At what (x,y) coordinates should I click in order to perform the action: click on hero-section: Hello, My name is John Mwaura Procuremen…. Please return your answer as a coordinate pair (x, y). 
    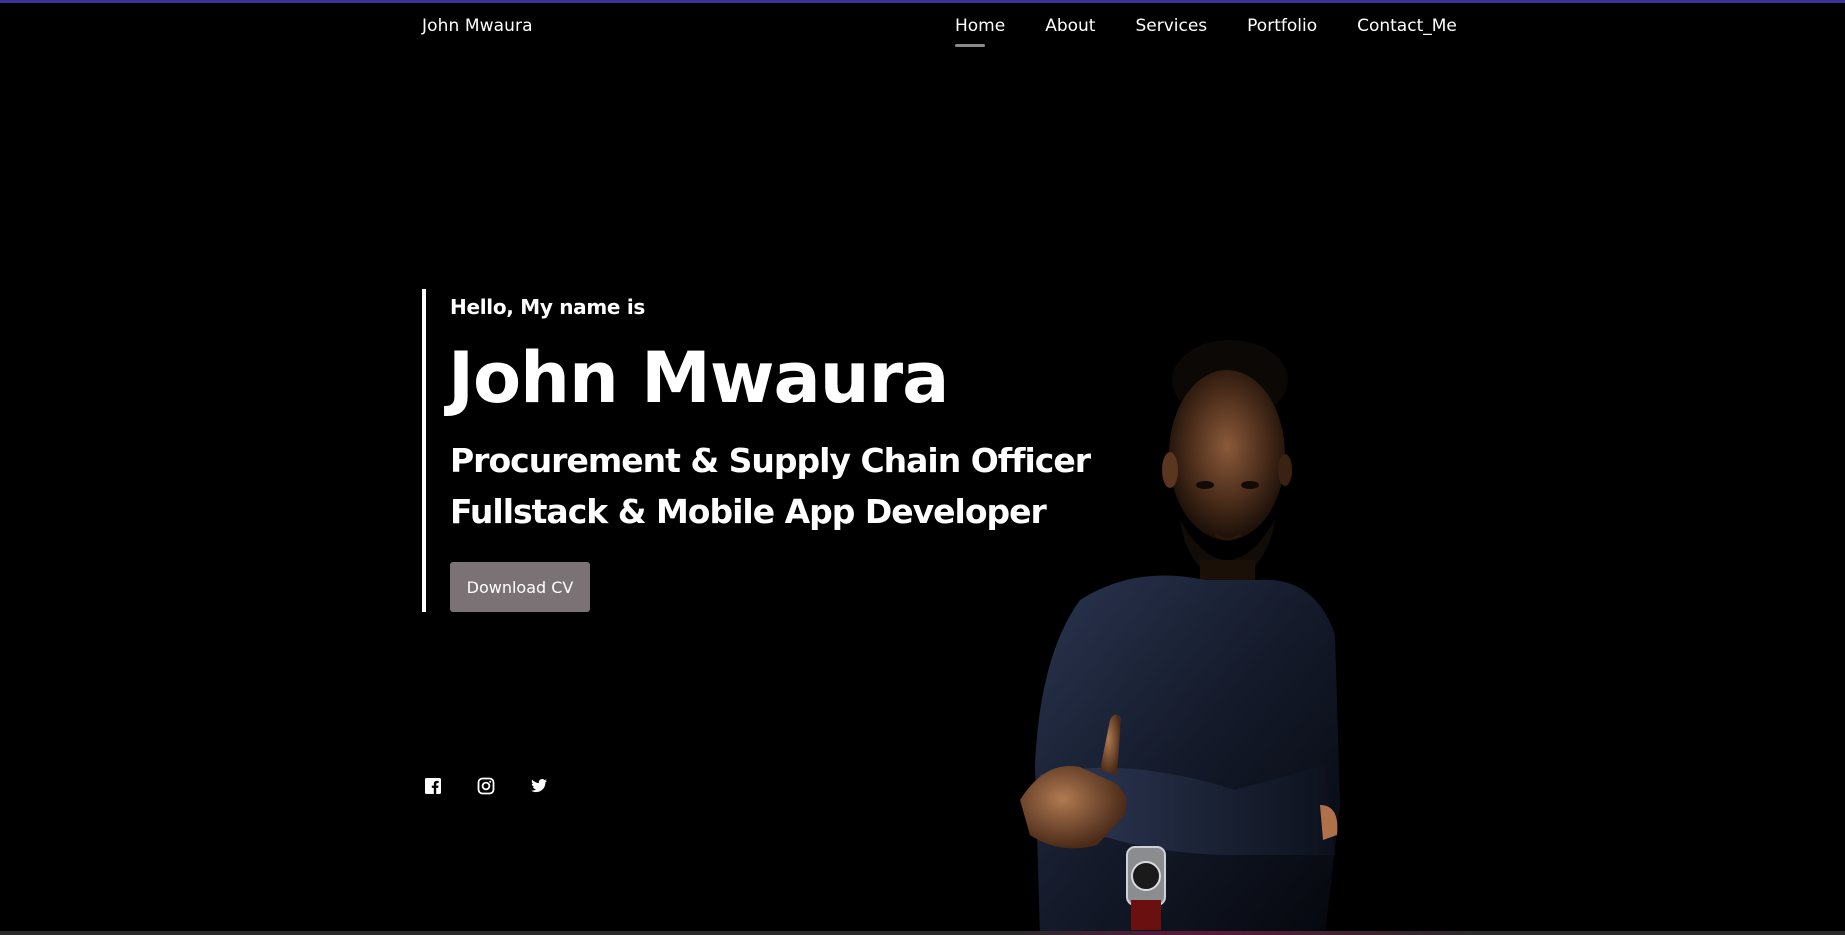
    Looking at the image, I should click on (756, 450).